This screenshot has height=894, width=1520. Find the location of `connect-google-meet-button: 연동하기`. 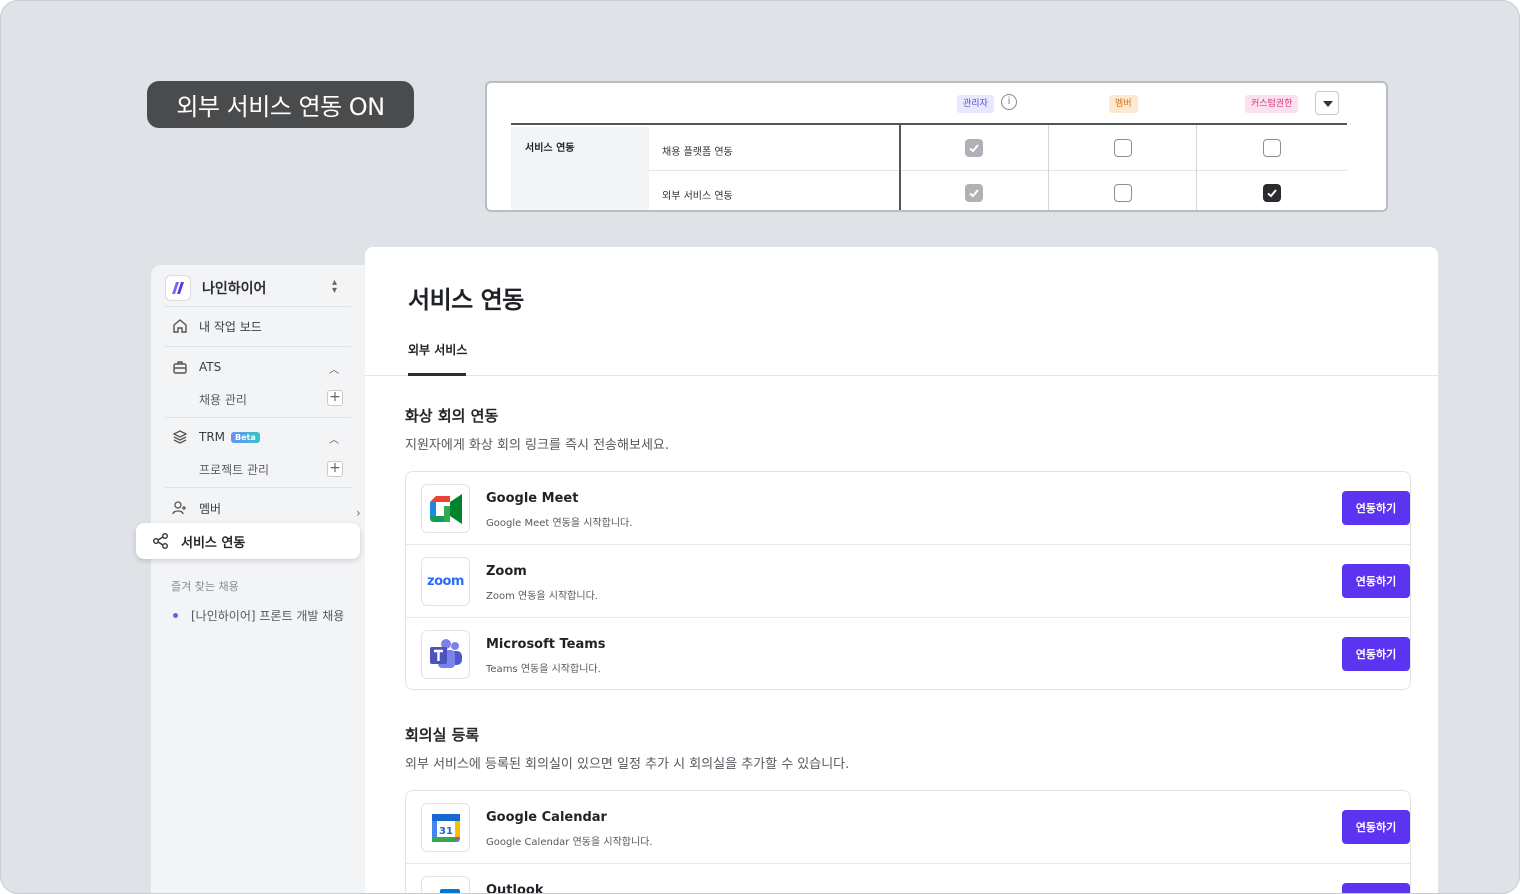

connect-google-meet-button: 연동하기 is located at coordinates (1376, 508).